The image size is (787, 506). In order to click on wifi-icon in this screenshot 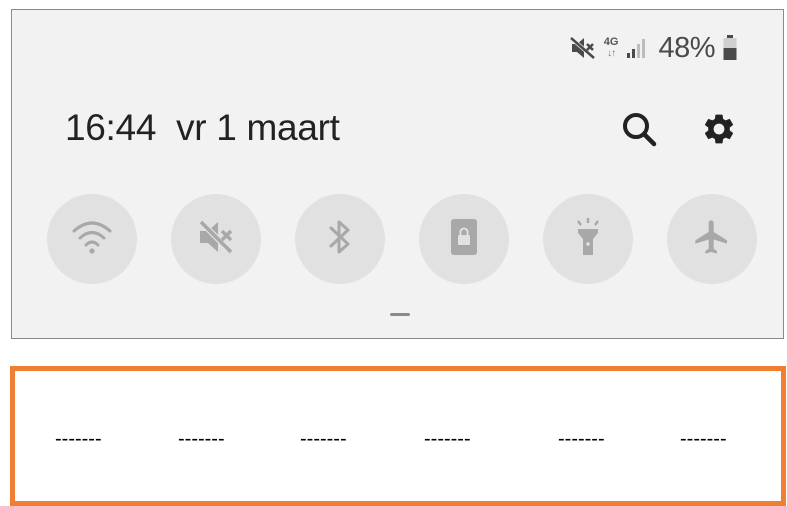, I will do `click(92, 239)`.